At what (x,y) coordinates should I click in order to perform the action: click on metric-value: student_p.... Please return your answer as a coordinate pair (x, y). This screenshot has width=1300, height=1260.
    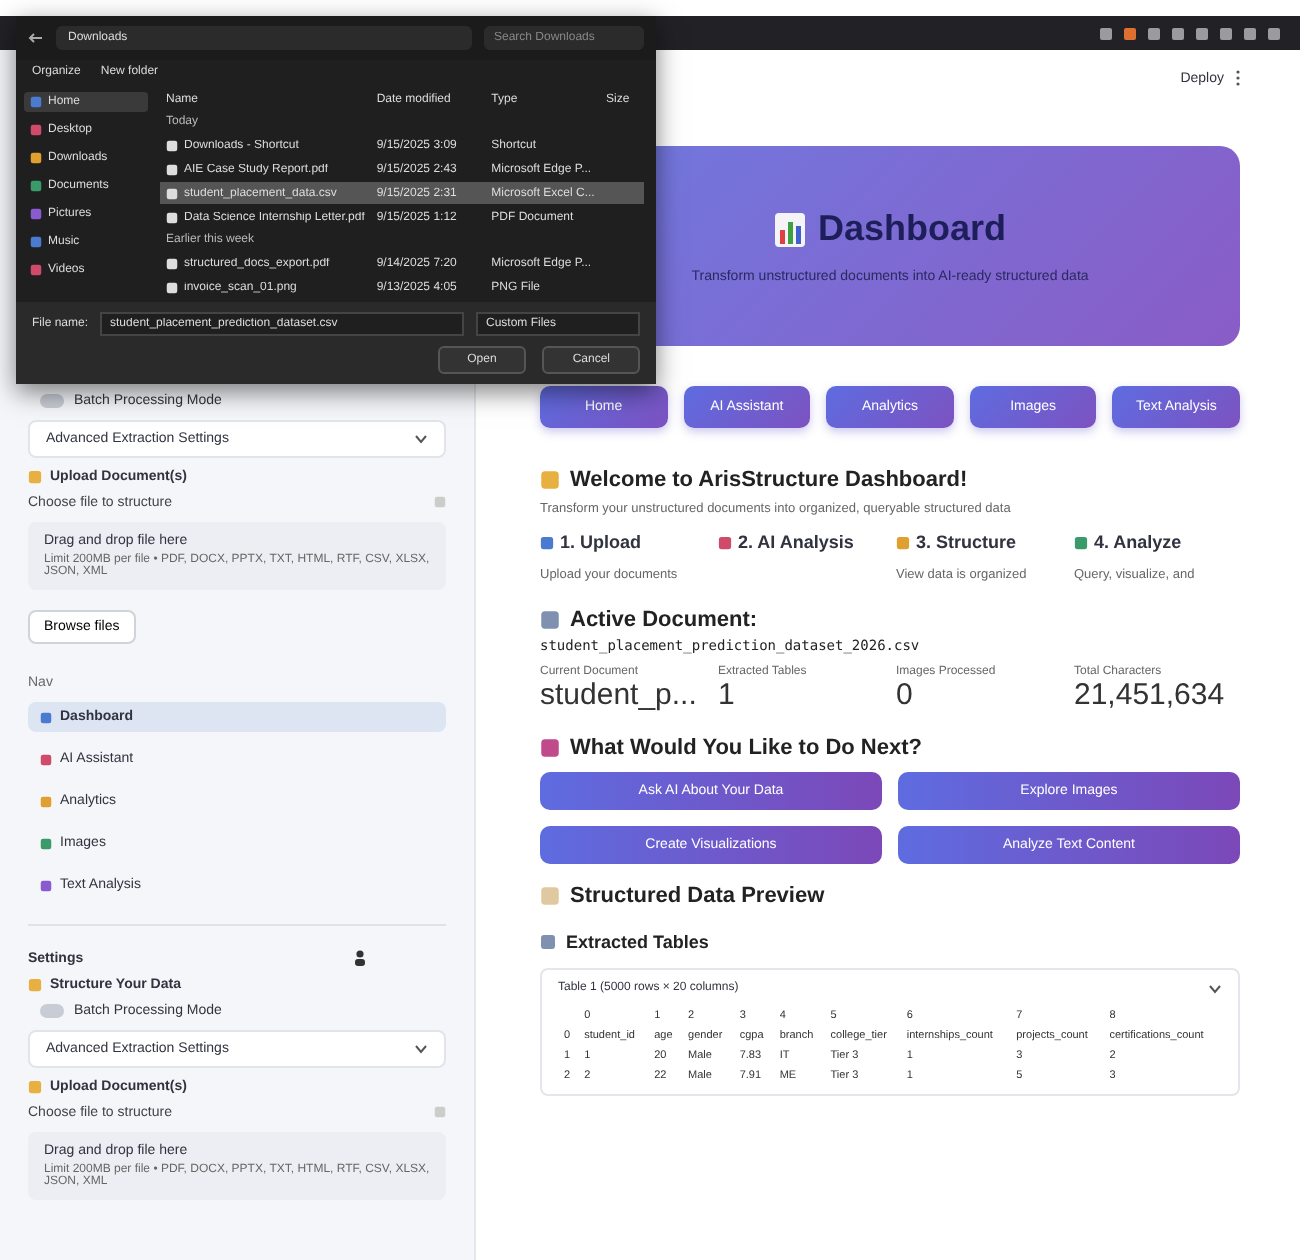
    Looking at the image, I should click on (619, 695).